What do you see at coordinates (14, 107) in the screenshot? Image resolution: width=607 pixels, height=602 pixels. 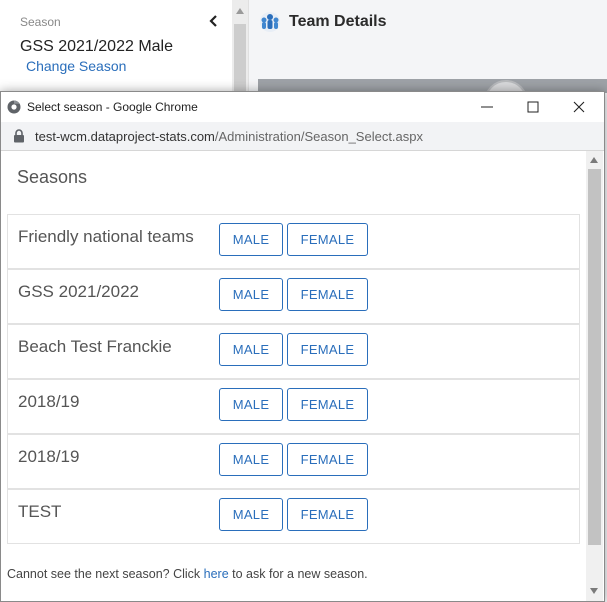 I see `chrome-icon` at bounding box center [14, 107].